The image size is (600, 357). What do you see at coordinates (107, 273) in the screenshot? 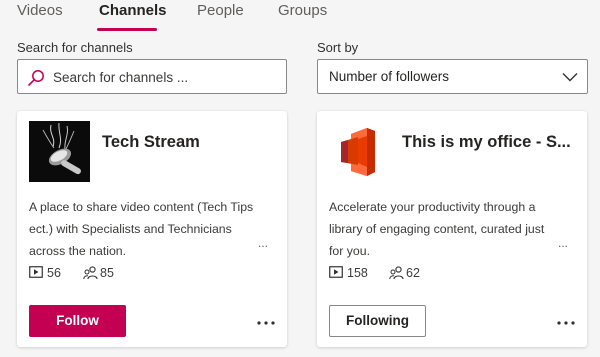
I see `follower-count: 85` at bounding box center [107, 273].